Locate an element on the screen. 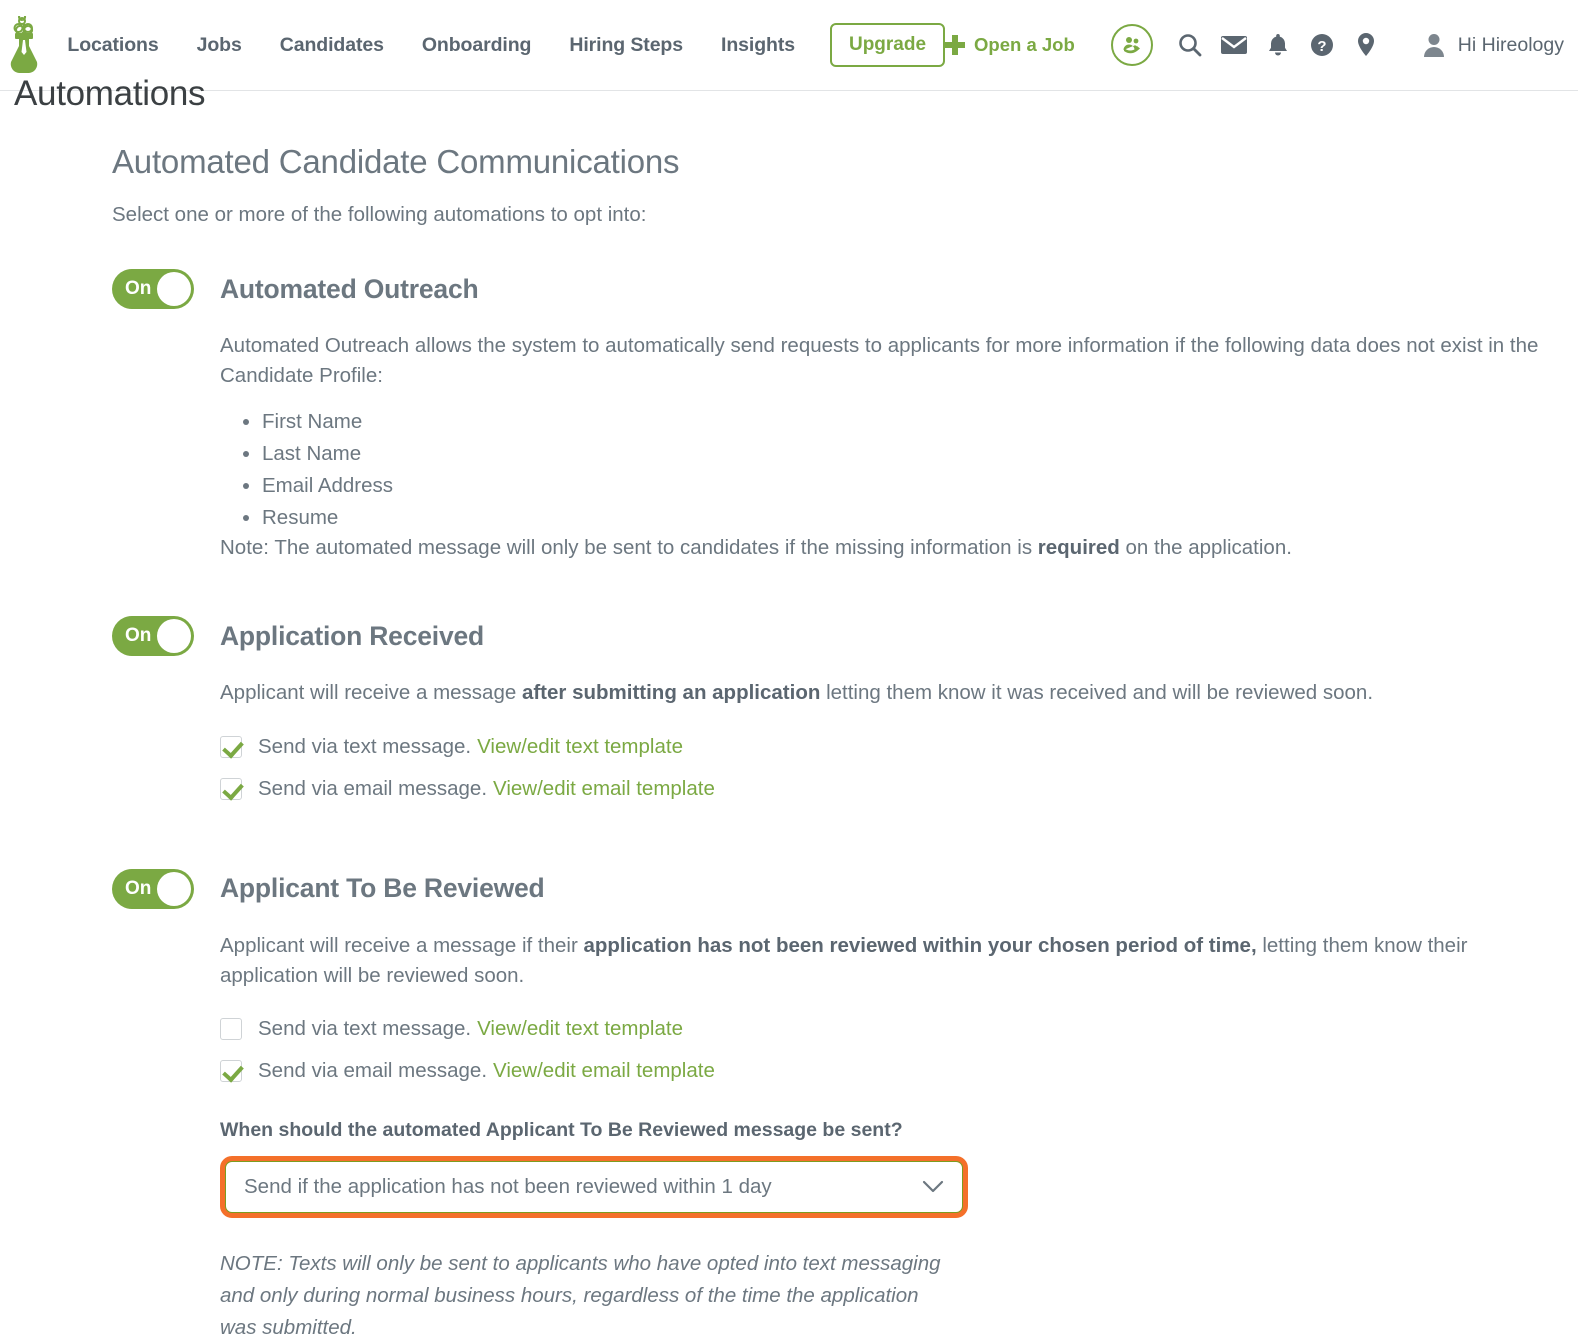  toggle-applicant-to-be-reviewed: On is located at coordinates (153, 888).